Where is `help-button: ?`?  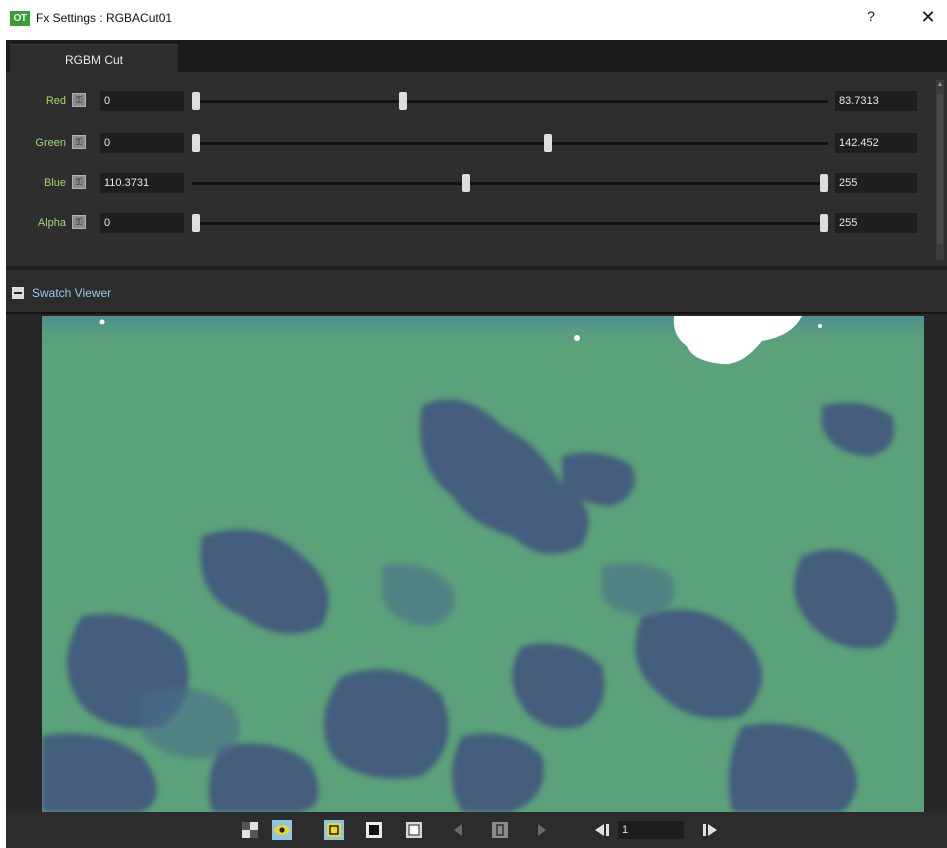
help-button: ? is located at coordinates (871, 18).